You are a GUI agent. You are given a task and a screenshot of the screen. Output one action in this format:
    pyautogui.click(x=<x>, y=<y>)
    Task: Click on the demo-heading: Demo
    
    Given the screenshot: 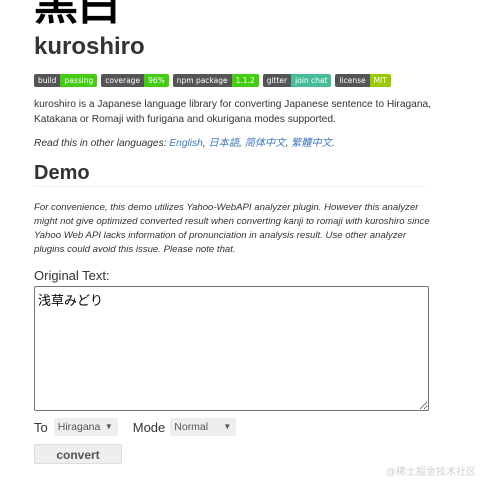 What is the action you would take?
    pyautogui.click(x=62, y=173)
    